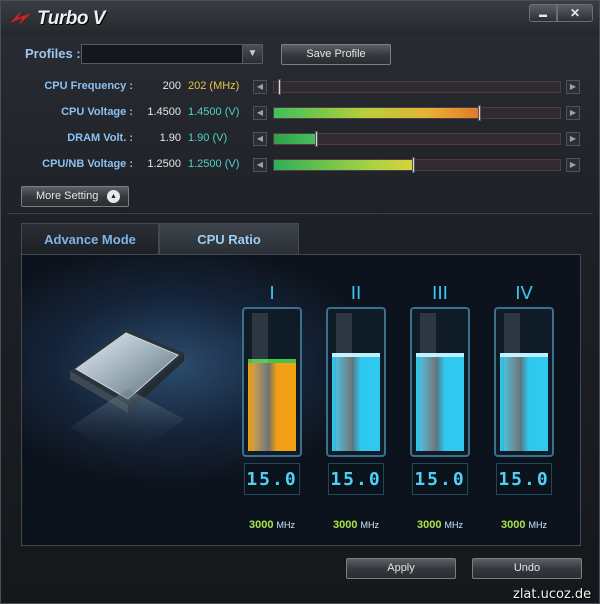  What do you see at coordinates (440, 293) in the screenshot?
I see `core-label: III` at bounding box center [440, 293].